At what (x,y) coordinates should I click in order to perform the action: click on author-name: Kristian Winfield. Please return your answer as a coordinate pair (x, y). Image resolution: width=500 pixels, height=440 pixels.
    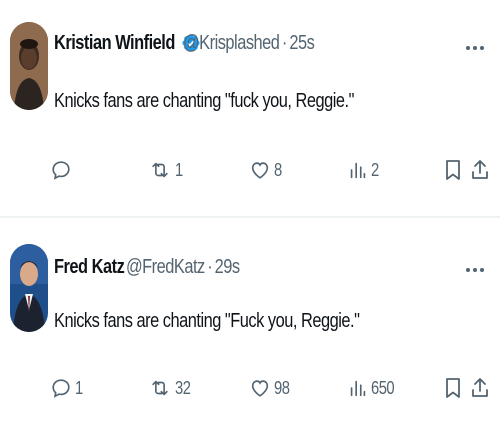
    Looking at the image, I should click on (114, 43).